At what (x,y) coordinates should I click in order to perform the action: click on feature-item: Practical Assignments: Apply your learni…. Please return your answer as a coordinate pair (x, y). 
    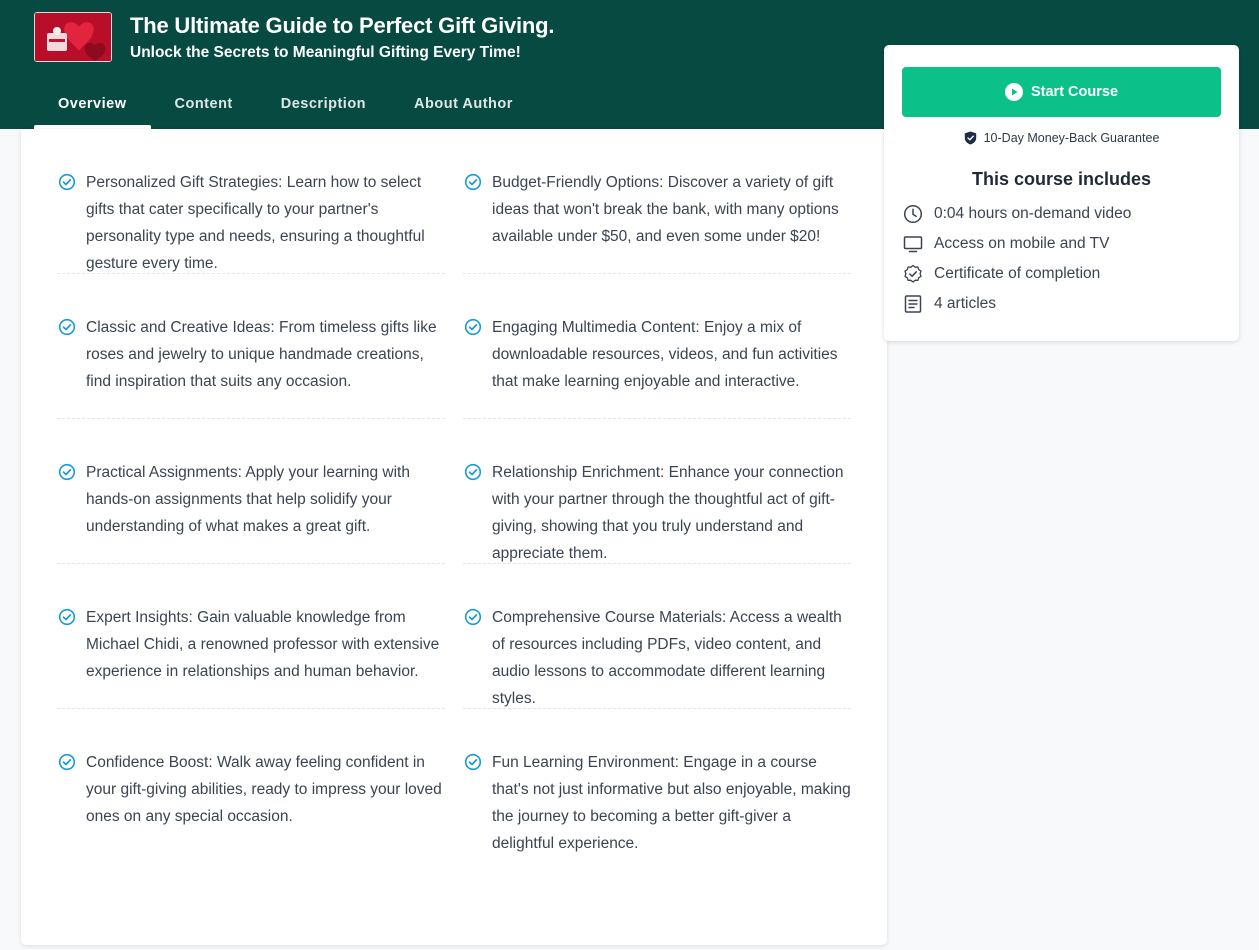
    Looking at the image, I should click on (251, 491).